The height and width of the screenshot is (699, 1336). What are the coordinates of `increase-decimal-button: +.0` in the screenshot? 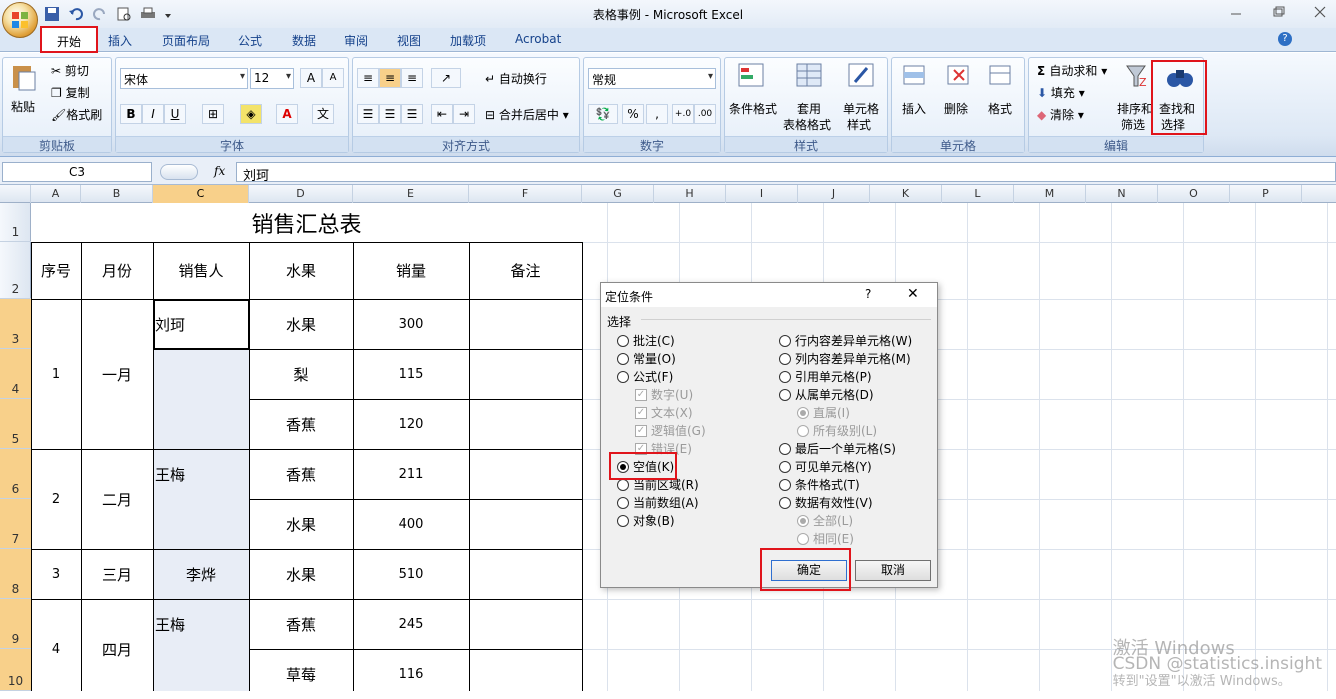 It's located at (683, 114).